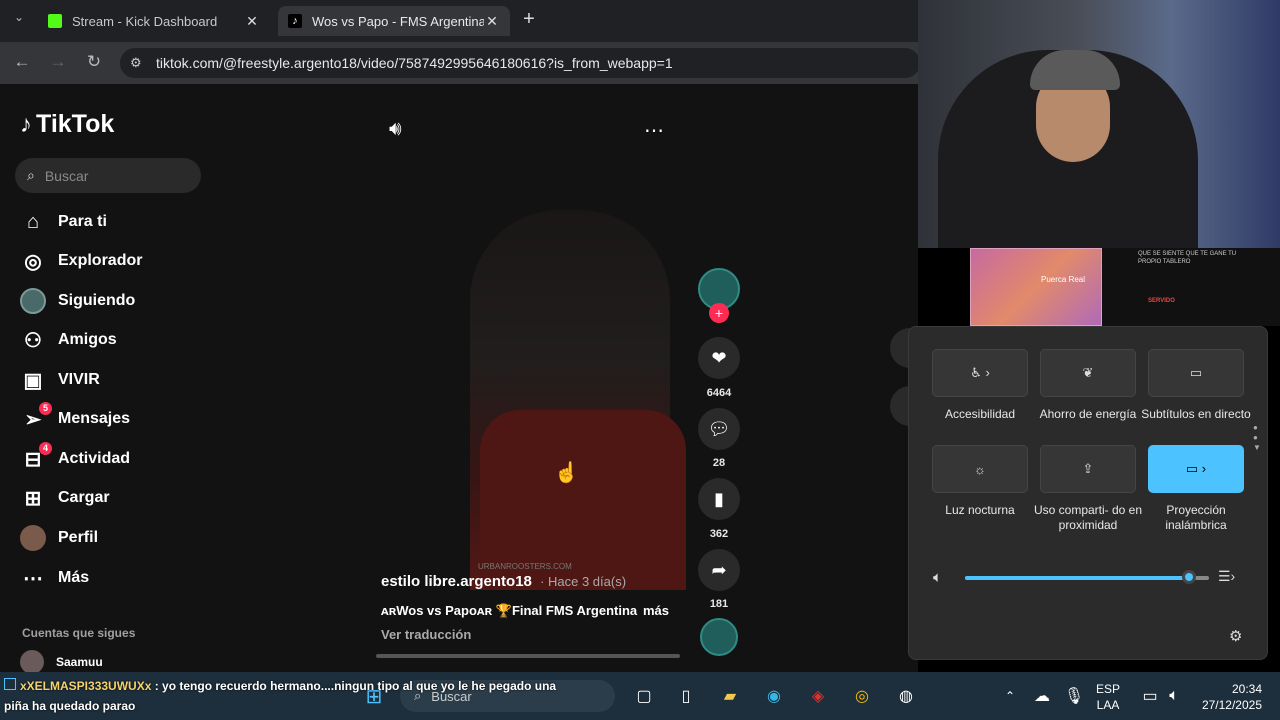 This screenshot has height=720, width=1280. What do you see at coordinates (1077, 578) in the screenshot?
I see `volume-fill` at bounding box center [1077, 578].